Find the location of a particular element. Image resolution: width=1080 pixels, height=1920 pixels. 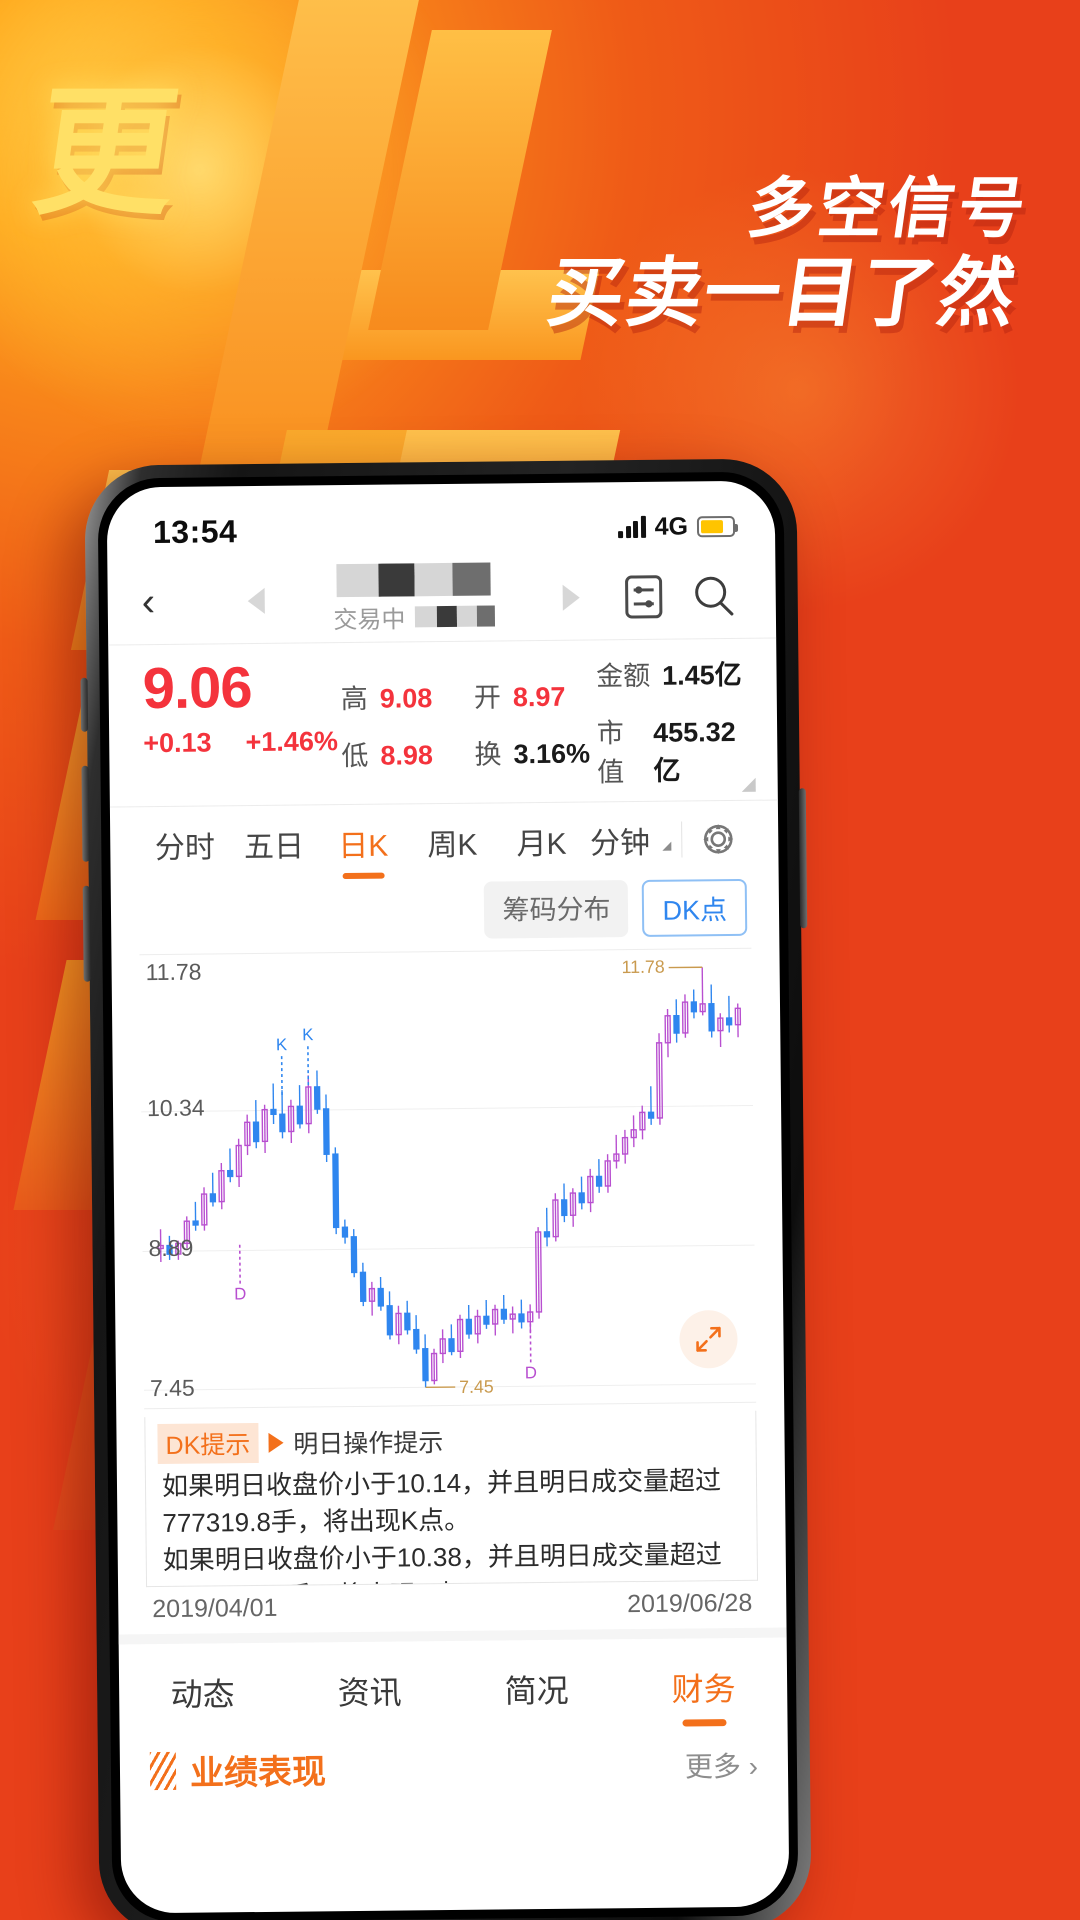

tab-minute: 分钟 is located at coordinates (631, 848).